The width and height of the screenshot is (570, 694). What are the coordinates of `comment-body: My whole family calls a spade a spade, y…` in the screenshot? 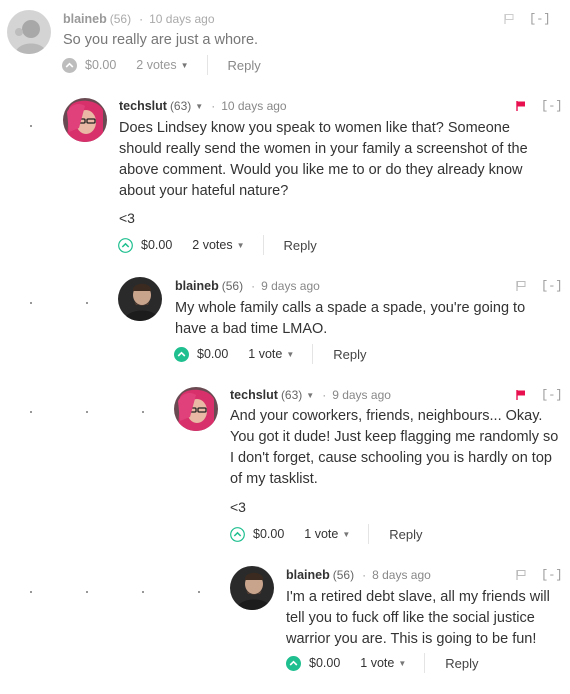 It's located at (350, 318).